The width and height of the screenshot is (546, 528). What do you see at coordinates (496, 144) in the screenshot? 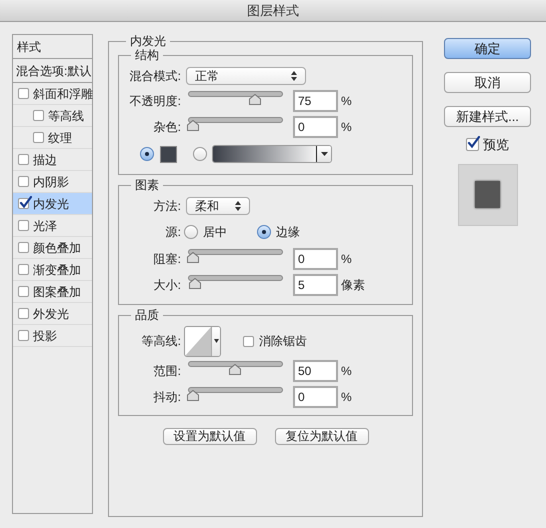
I see `checkbox-label: 预览` at bounding box center [496, 144].